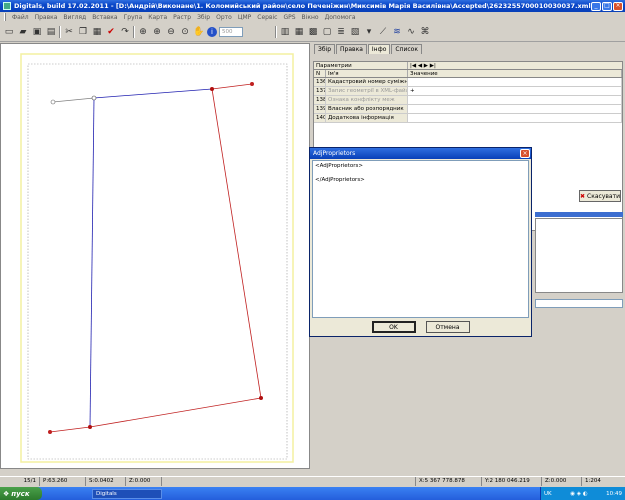 The height and width of the screenshot is (500, 625). Describe the element at coordinates (312, 493) in the screenshot. I see `taskbar: ❖ пуск Digitals UK ◉ ◈ ◐ 10:49` at that location.